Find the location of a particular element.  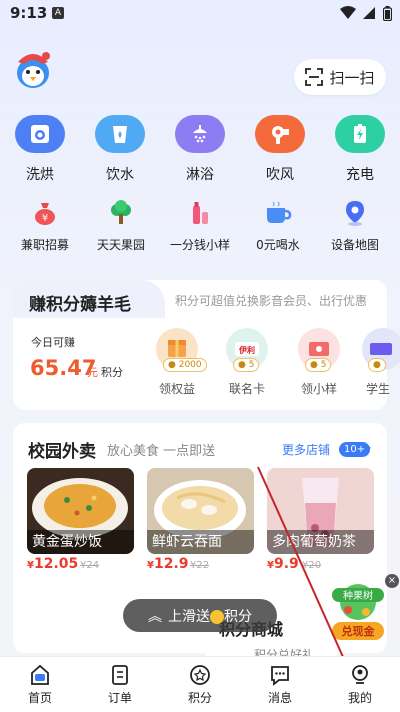

order-icon is located at coordinates (120, 675).